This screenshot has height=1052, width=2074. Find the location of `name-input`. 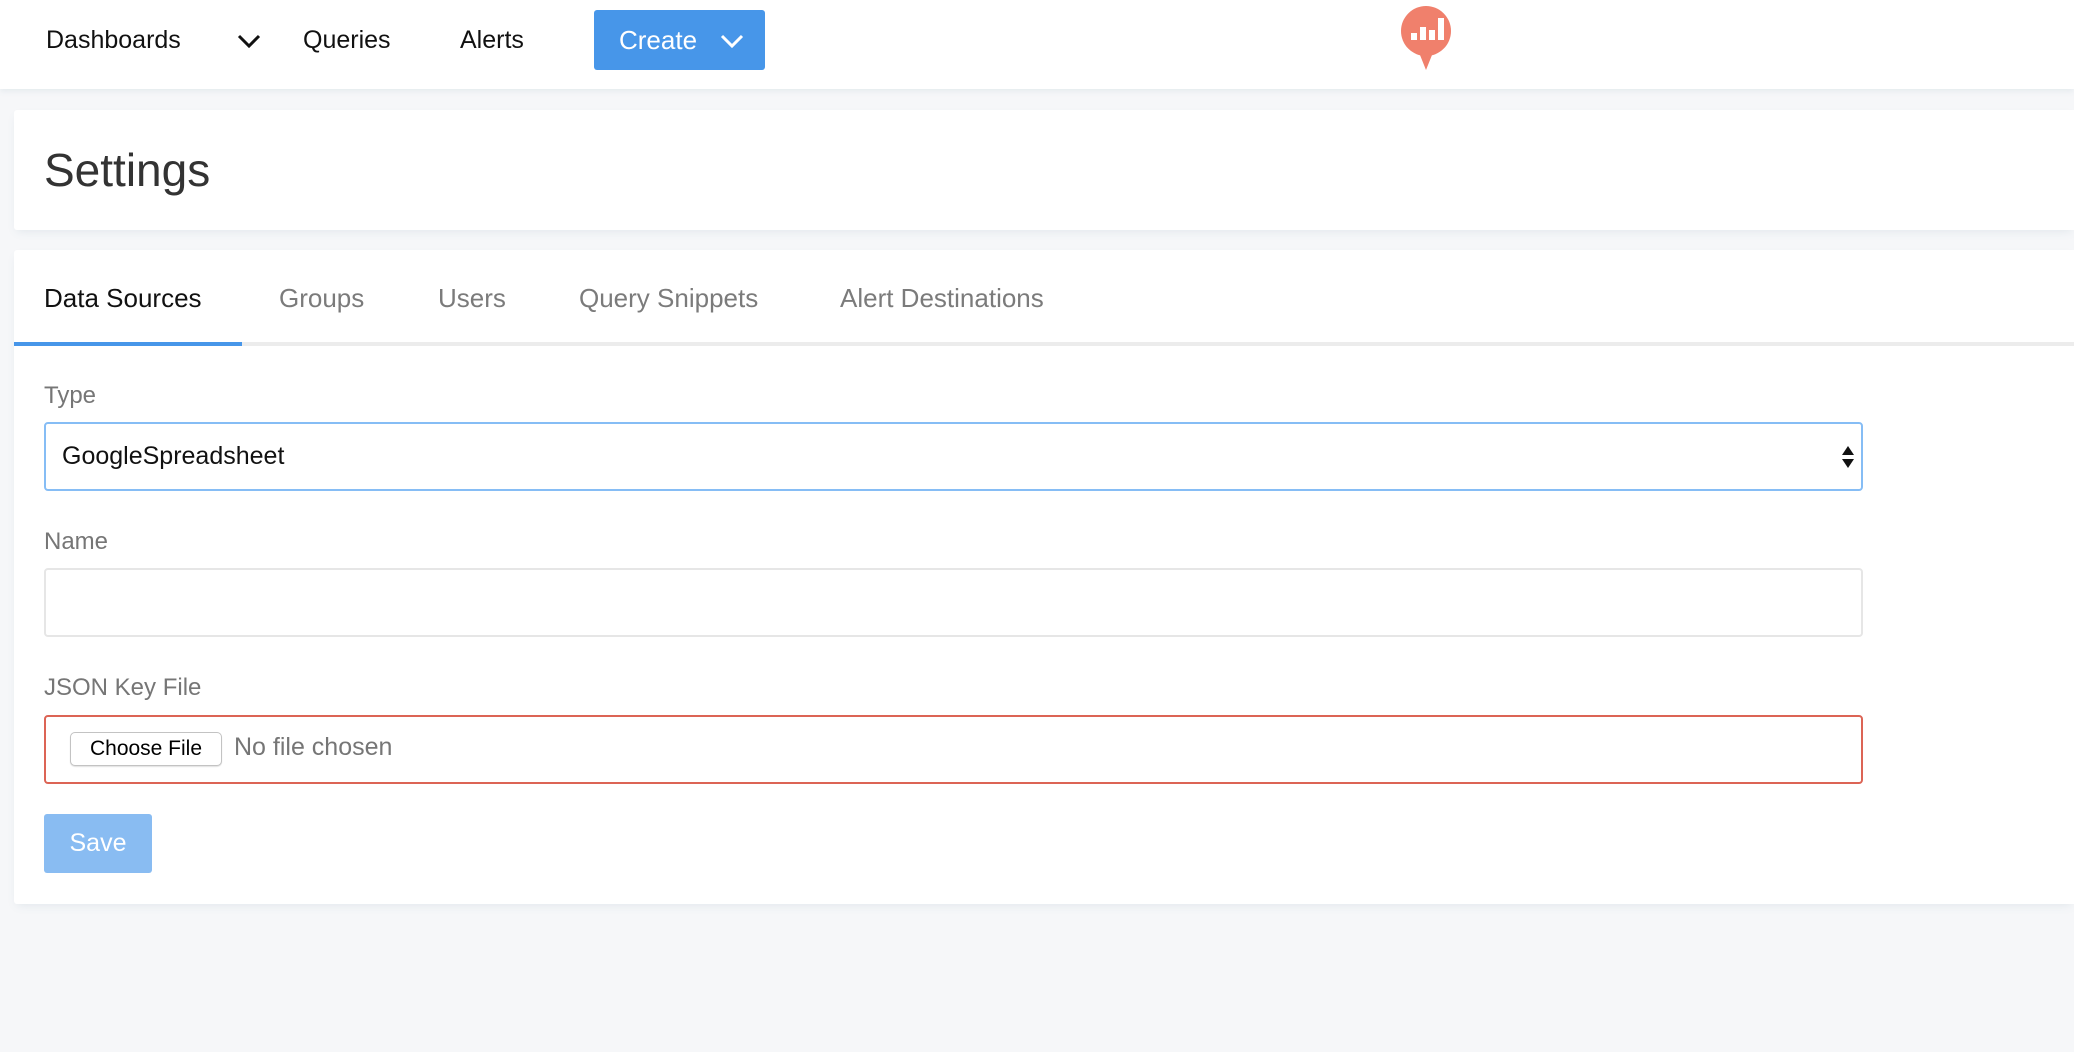

name-input is located at coordinates (953, 602).